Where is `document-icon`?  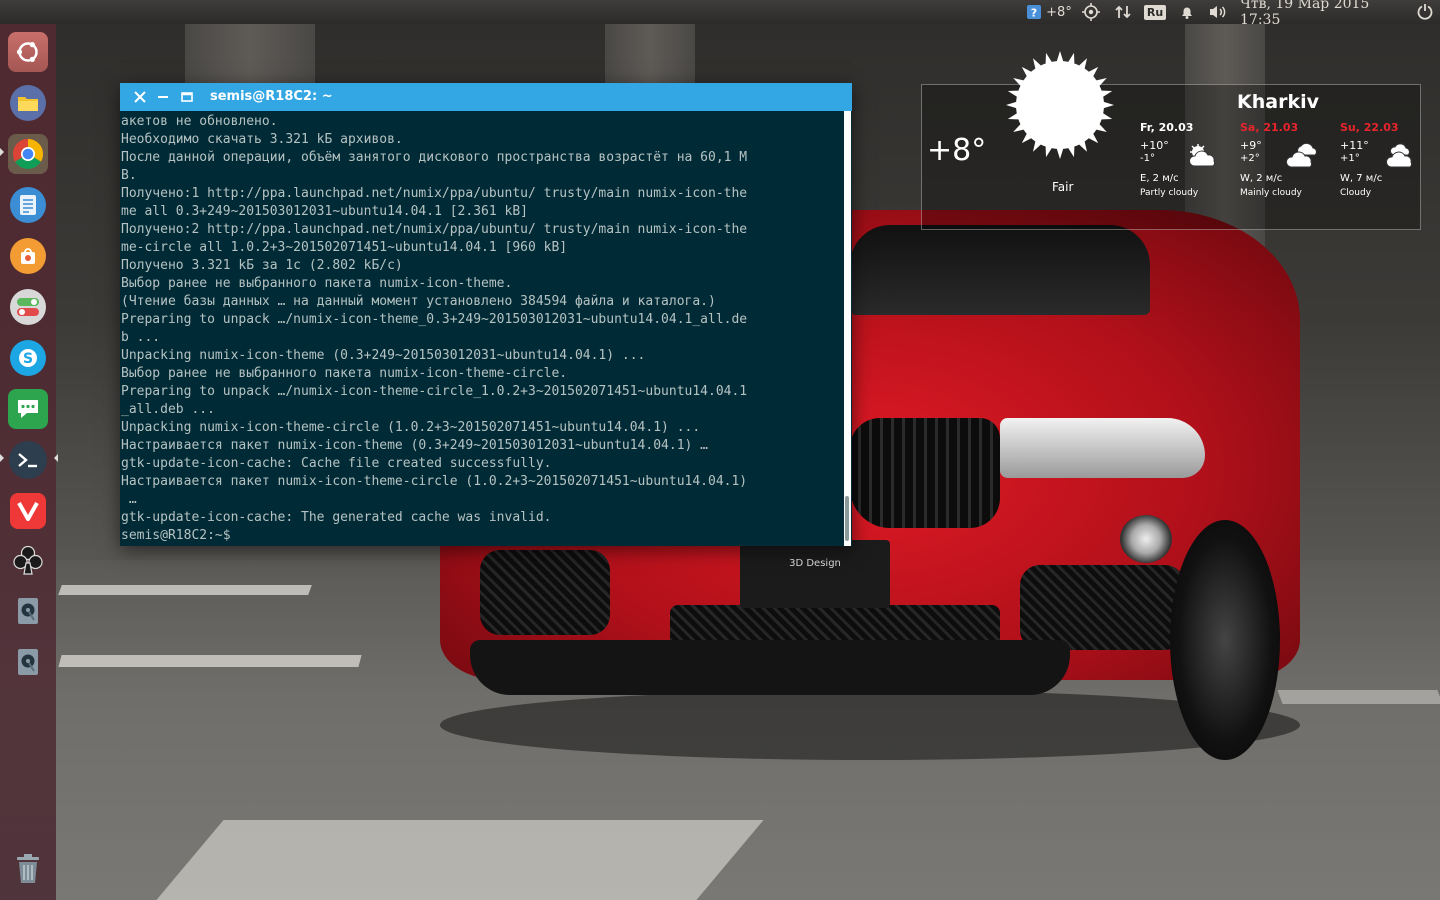 document-icon is located at coordinates (28, 205).